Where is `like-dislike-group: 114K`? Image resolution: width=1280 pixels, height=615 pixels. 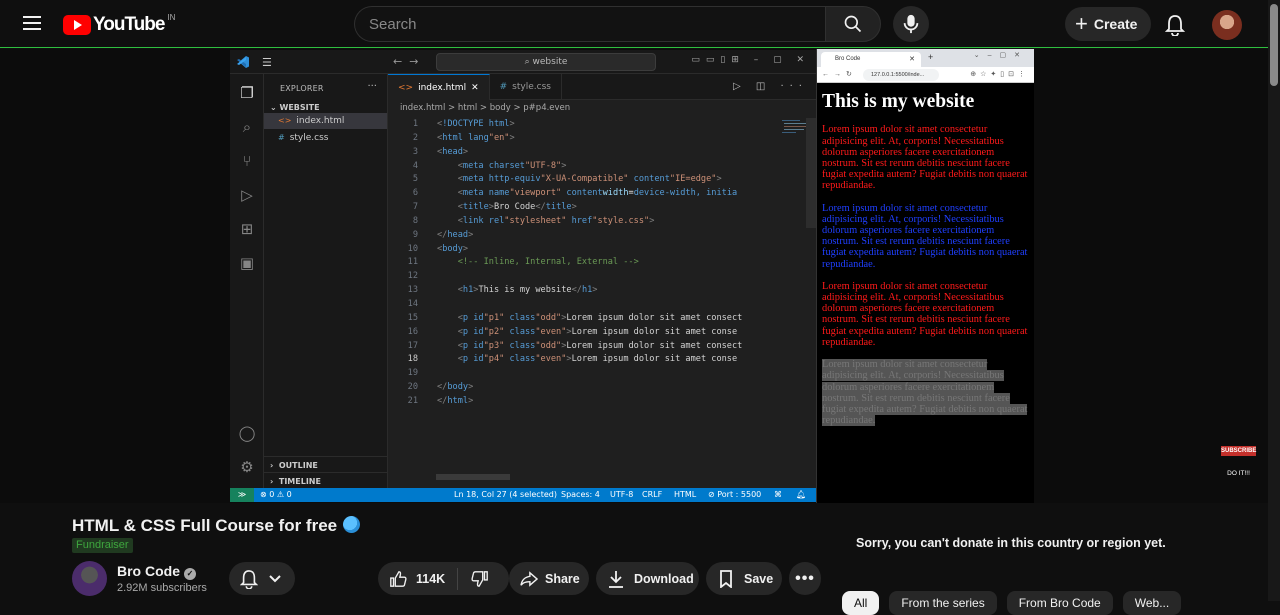 like-dislike-group: 114K is located at coordinates (443, 578).